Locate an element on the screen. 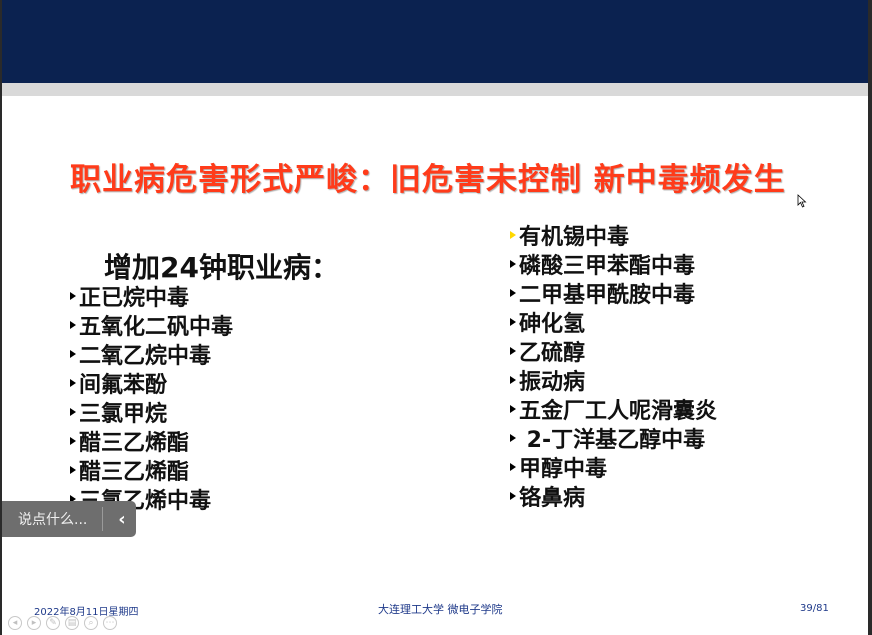 The height and width of the screenshot is (635, 872). list-item: 磷酸三甲苯酯中毒 is located at coordinates (613, 264).